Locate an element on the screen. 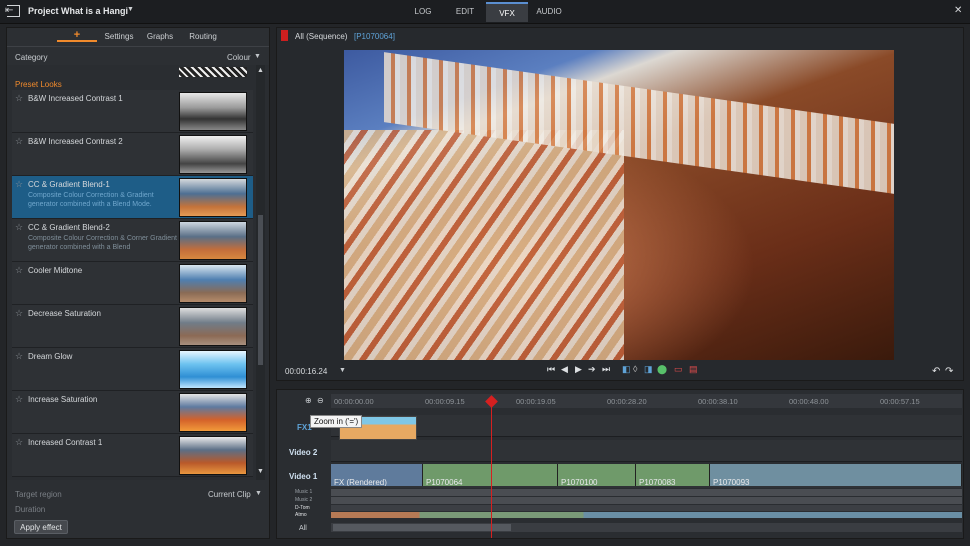  preset-label: Increased Contrast 1 is located at coordinates (65, 442).